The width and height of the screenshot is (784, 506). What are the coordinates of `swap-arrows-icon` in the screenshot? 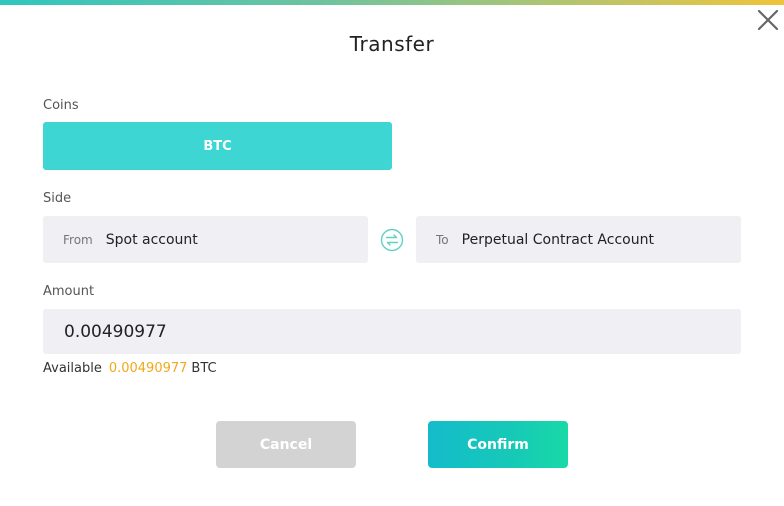 It's located at (392, 240).